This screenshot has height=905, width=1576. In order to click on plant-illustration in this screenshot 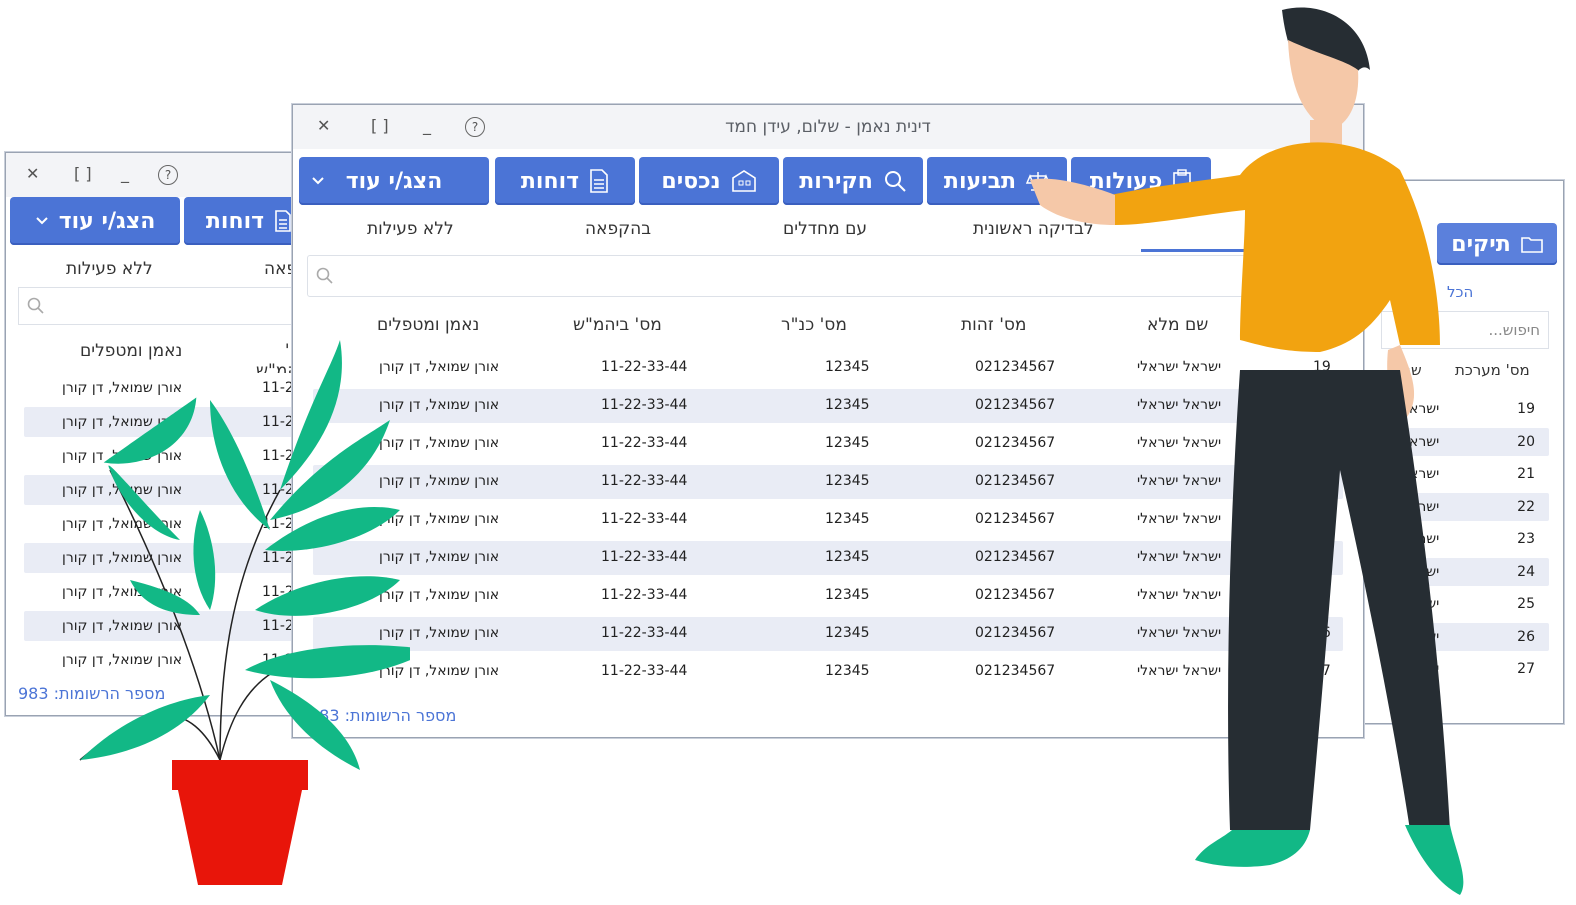, I will do `click(244, 612)`.